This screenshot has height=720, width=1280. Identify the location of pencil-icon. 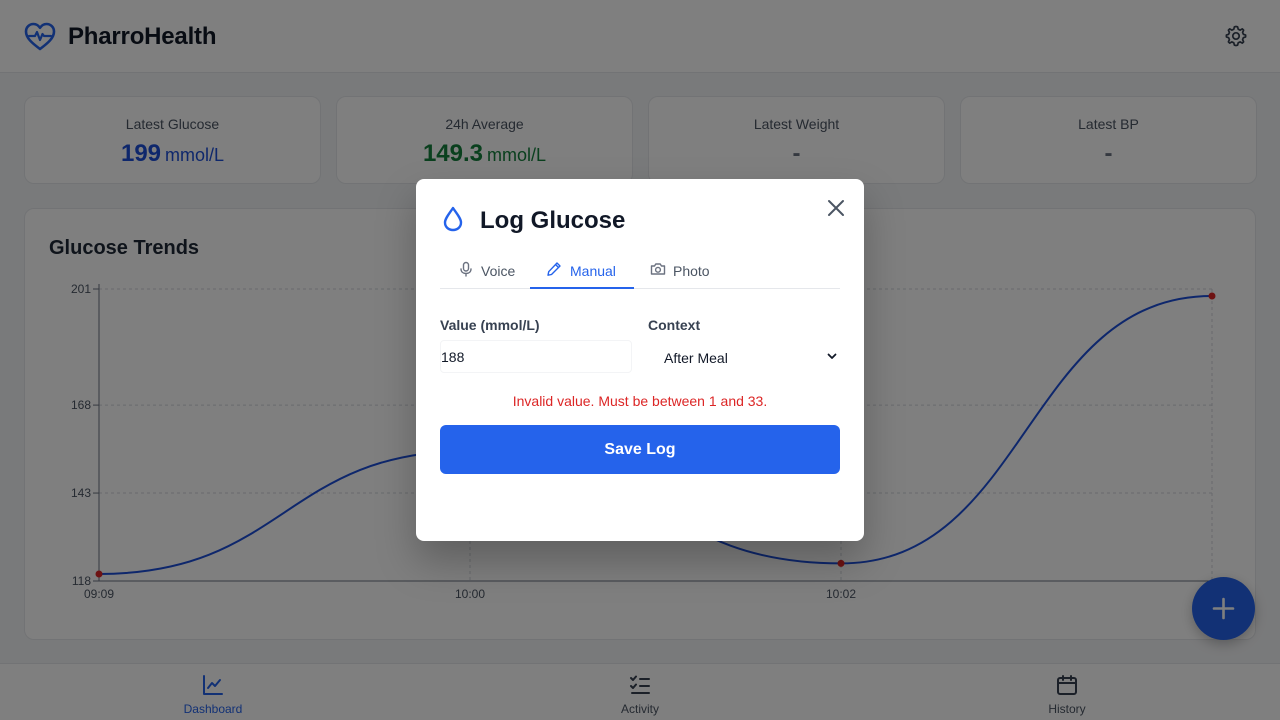
(554, 269).